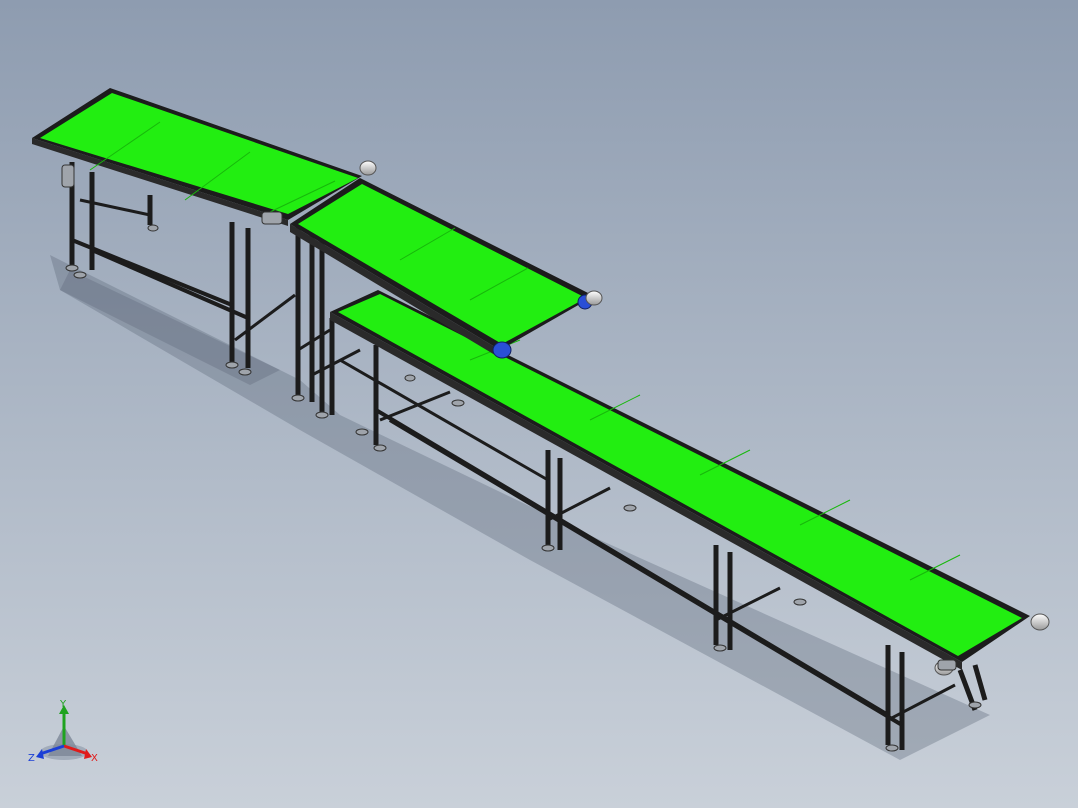 Image resolution: width=1078 pixels, height=808 pixels. What do you see at coordinates (63, 731) in the screenshot?
I see `axis-triad: Y X Z` at bounding box center [63, 731].